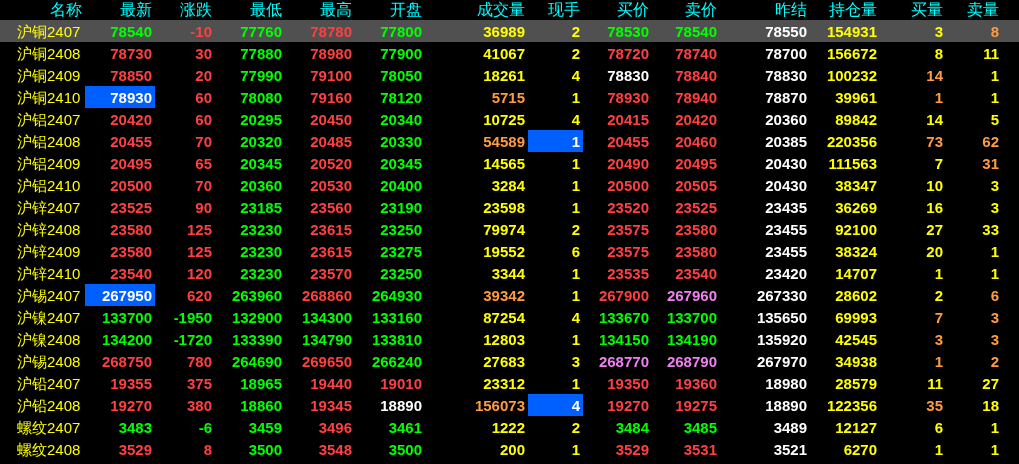 This screenshot has height=464, width=1019. Describe the element at coordinates (696, 141) in the screenshot. I see `cell-value: 20460` at that location.